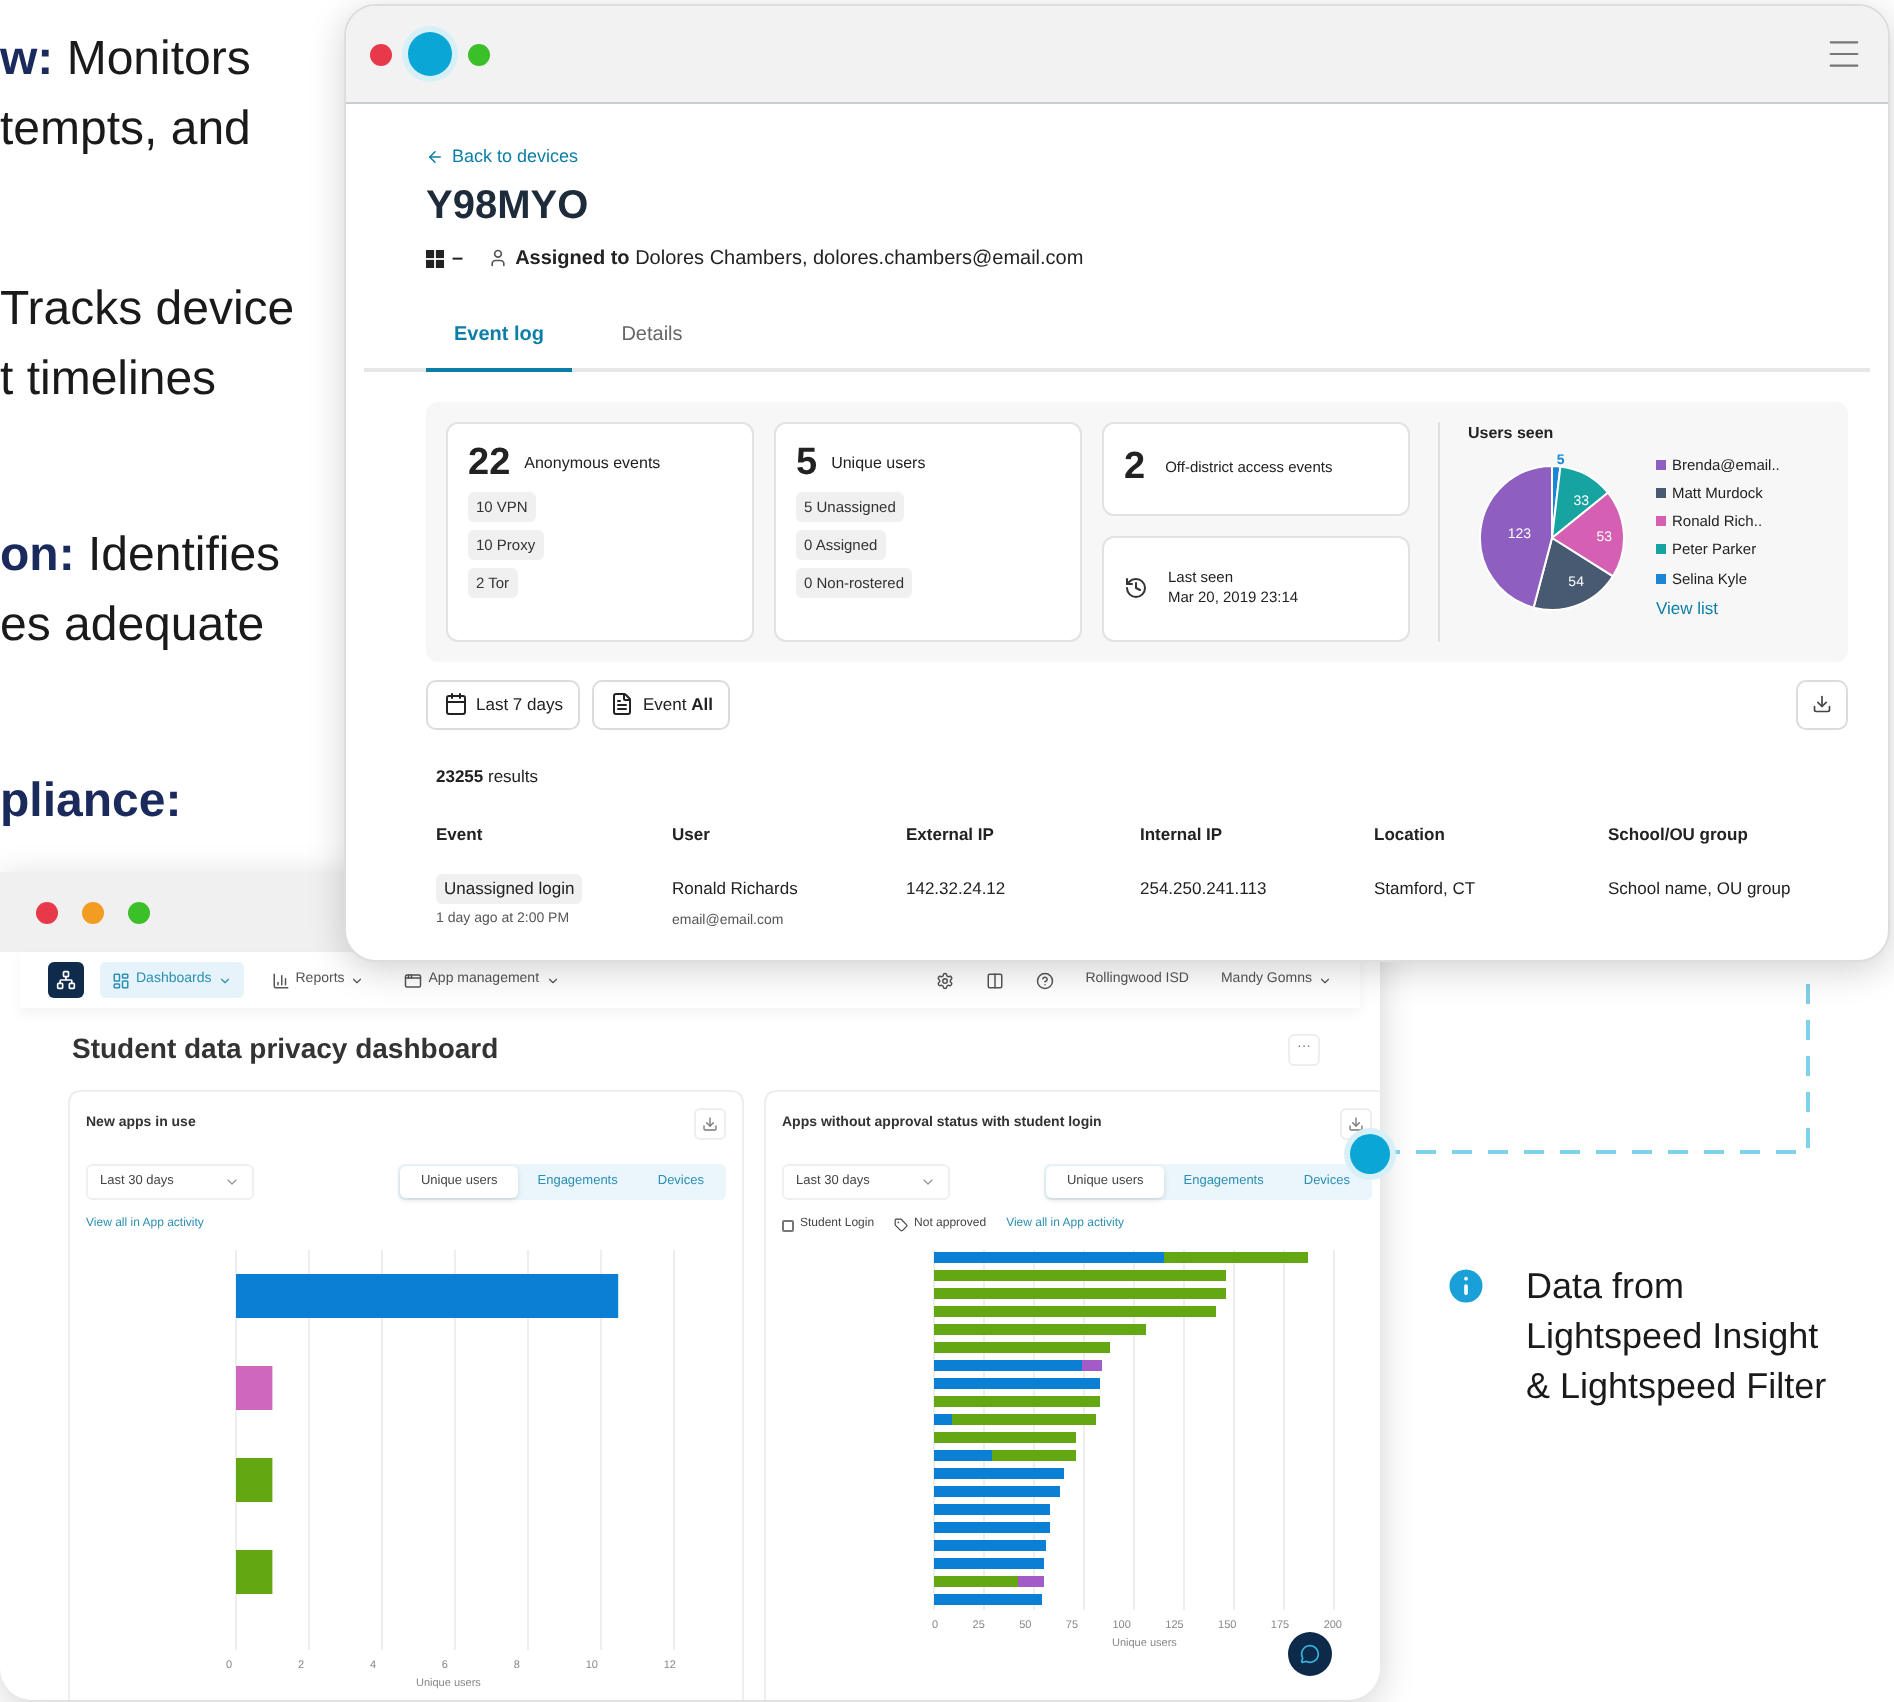  What do you see at coordinates (66, 980) in the screenshot?
I see `app-logo-icon` at bounding box center [66, 980].